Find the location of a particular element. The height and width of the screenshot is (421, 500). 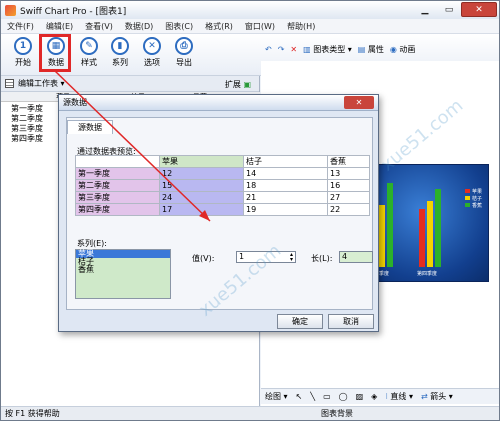

dialog-close-button: ✕ is located at coordinates (359, 102).